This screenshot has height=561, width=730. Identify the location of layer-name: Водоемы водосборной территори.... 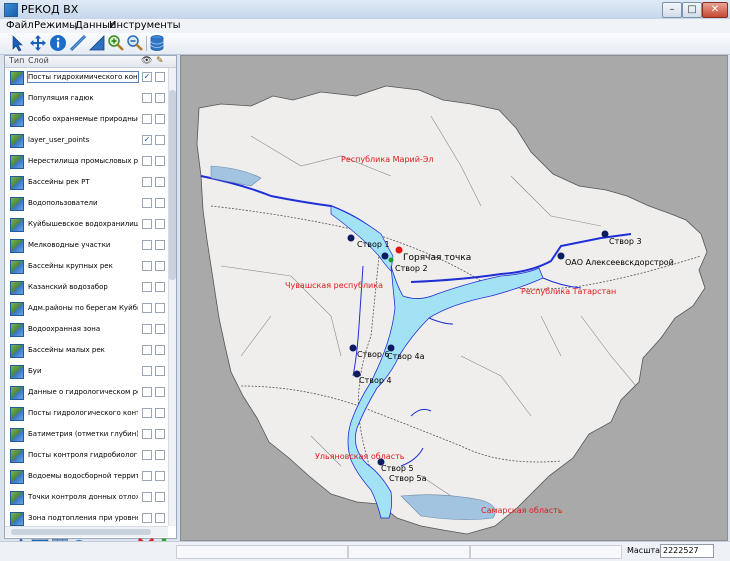
(83, 476).